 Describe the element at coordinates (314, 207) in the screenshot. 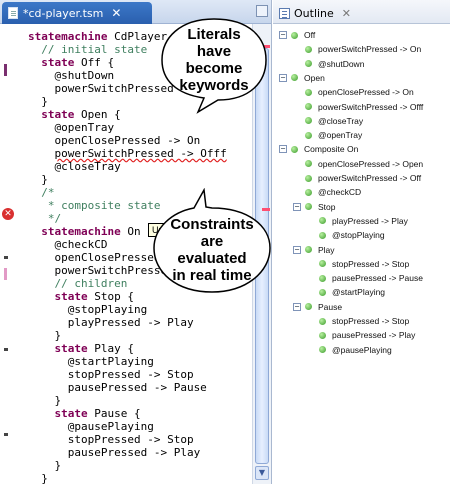

I see `tree-item: − Stop` at that location.